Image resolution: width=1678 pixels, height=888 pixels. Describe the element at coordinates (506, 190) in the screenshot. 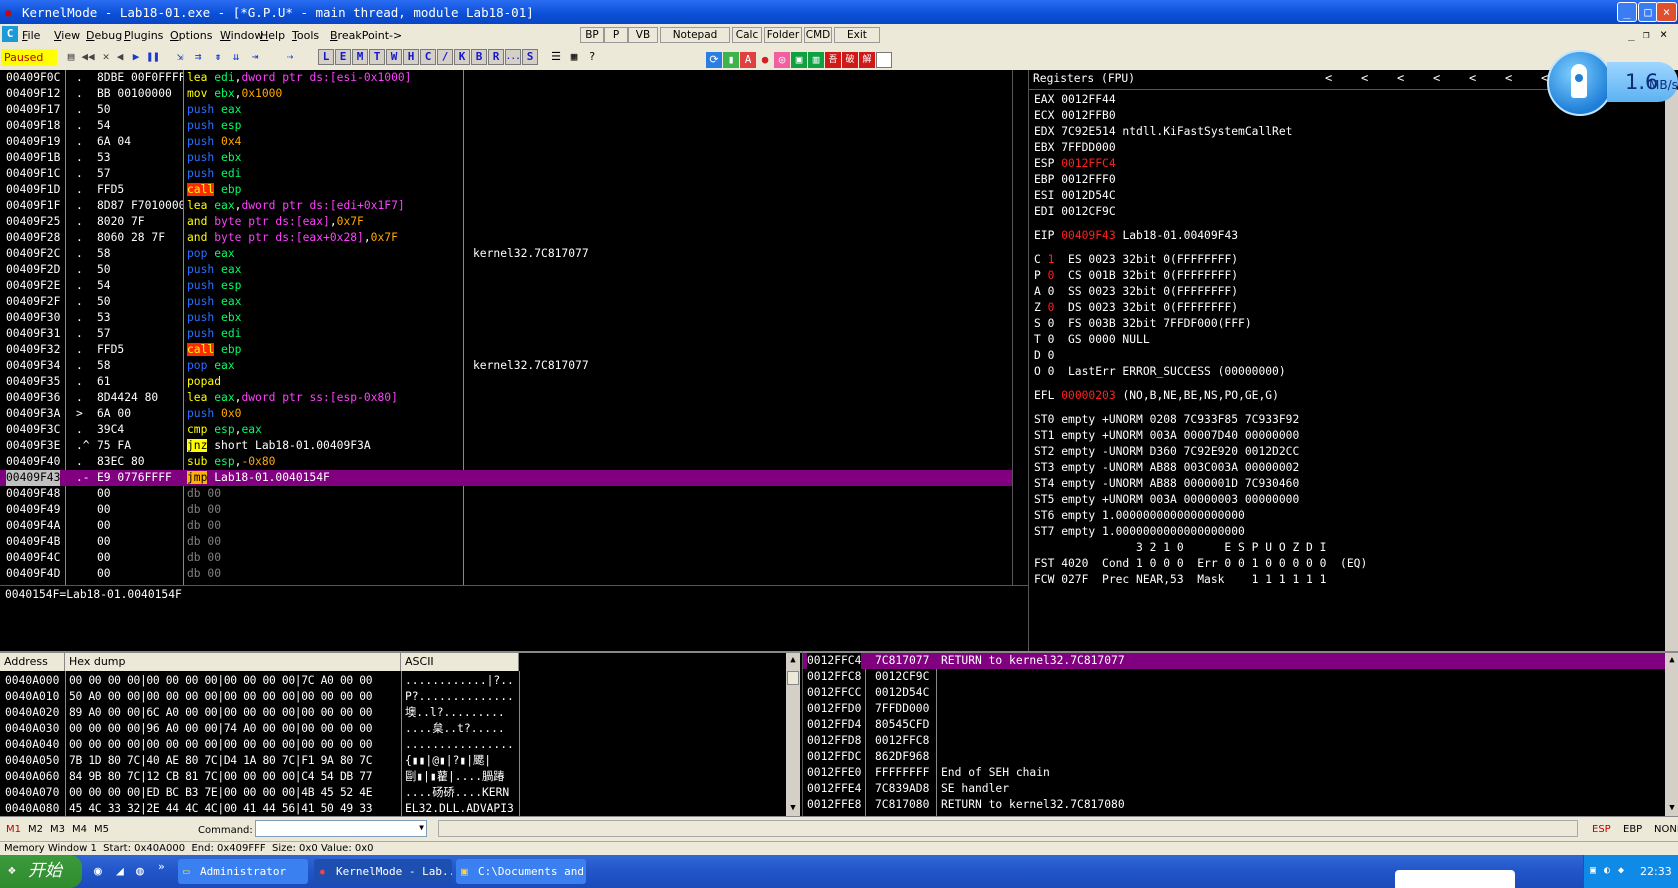

I see `disasm-row: 00409F1D. FFD5 call ebp` at that location.